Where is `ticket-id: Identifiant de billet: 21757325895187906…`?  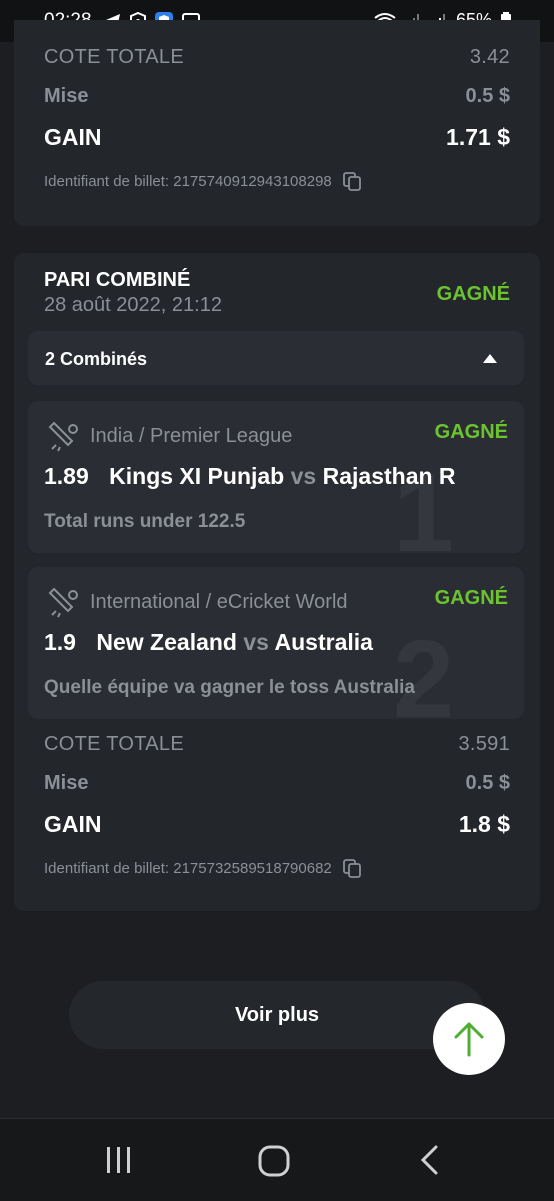 ticket-id: Identifiant de billet: 21757325895187906… is located at coordinates (188, 868).